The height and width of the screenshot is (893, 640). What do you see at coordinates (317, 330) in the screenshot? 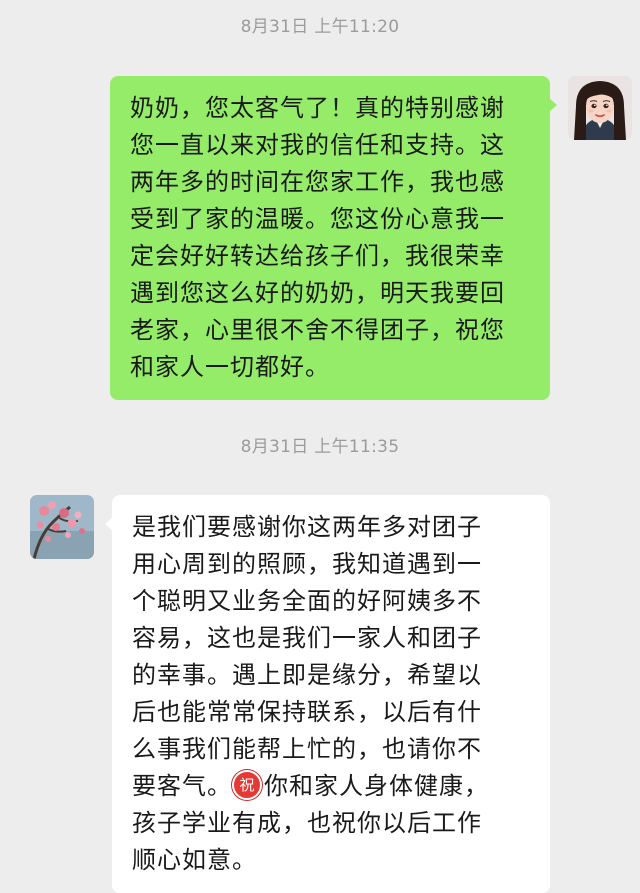
I see `message-line: 老家，心里很不舍不得团子，祝您` at bounding box center [317, 330].